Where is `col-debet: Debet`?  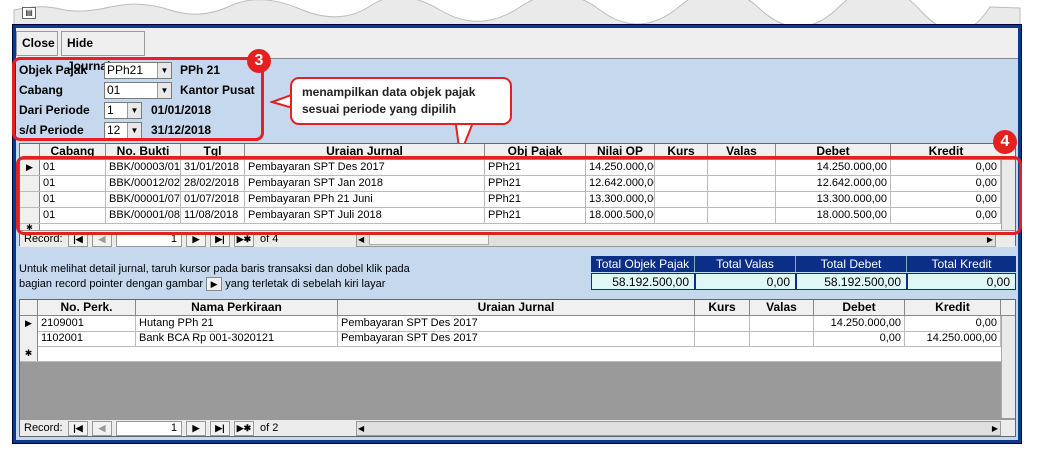 col-debet: Debet is located at coordinates (859, 307).